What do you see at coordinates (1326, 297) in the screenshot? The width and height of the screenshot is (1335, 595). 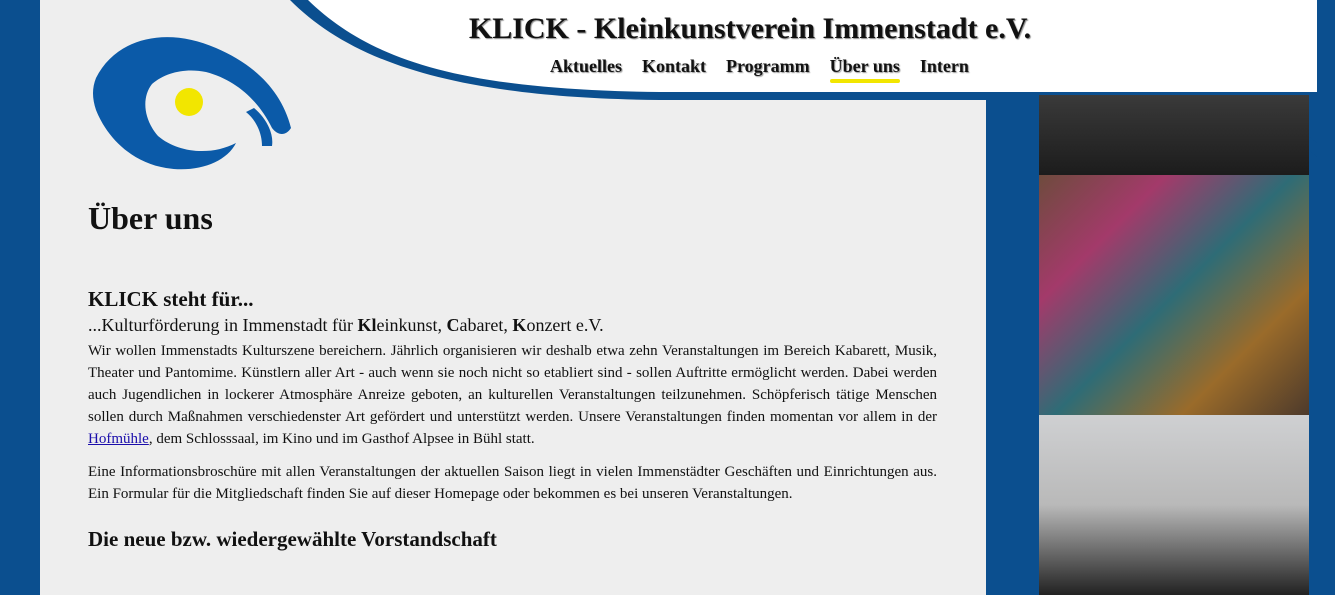 I see `right-border` at bounding box center [1326, 297].